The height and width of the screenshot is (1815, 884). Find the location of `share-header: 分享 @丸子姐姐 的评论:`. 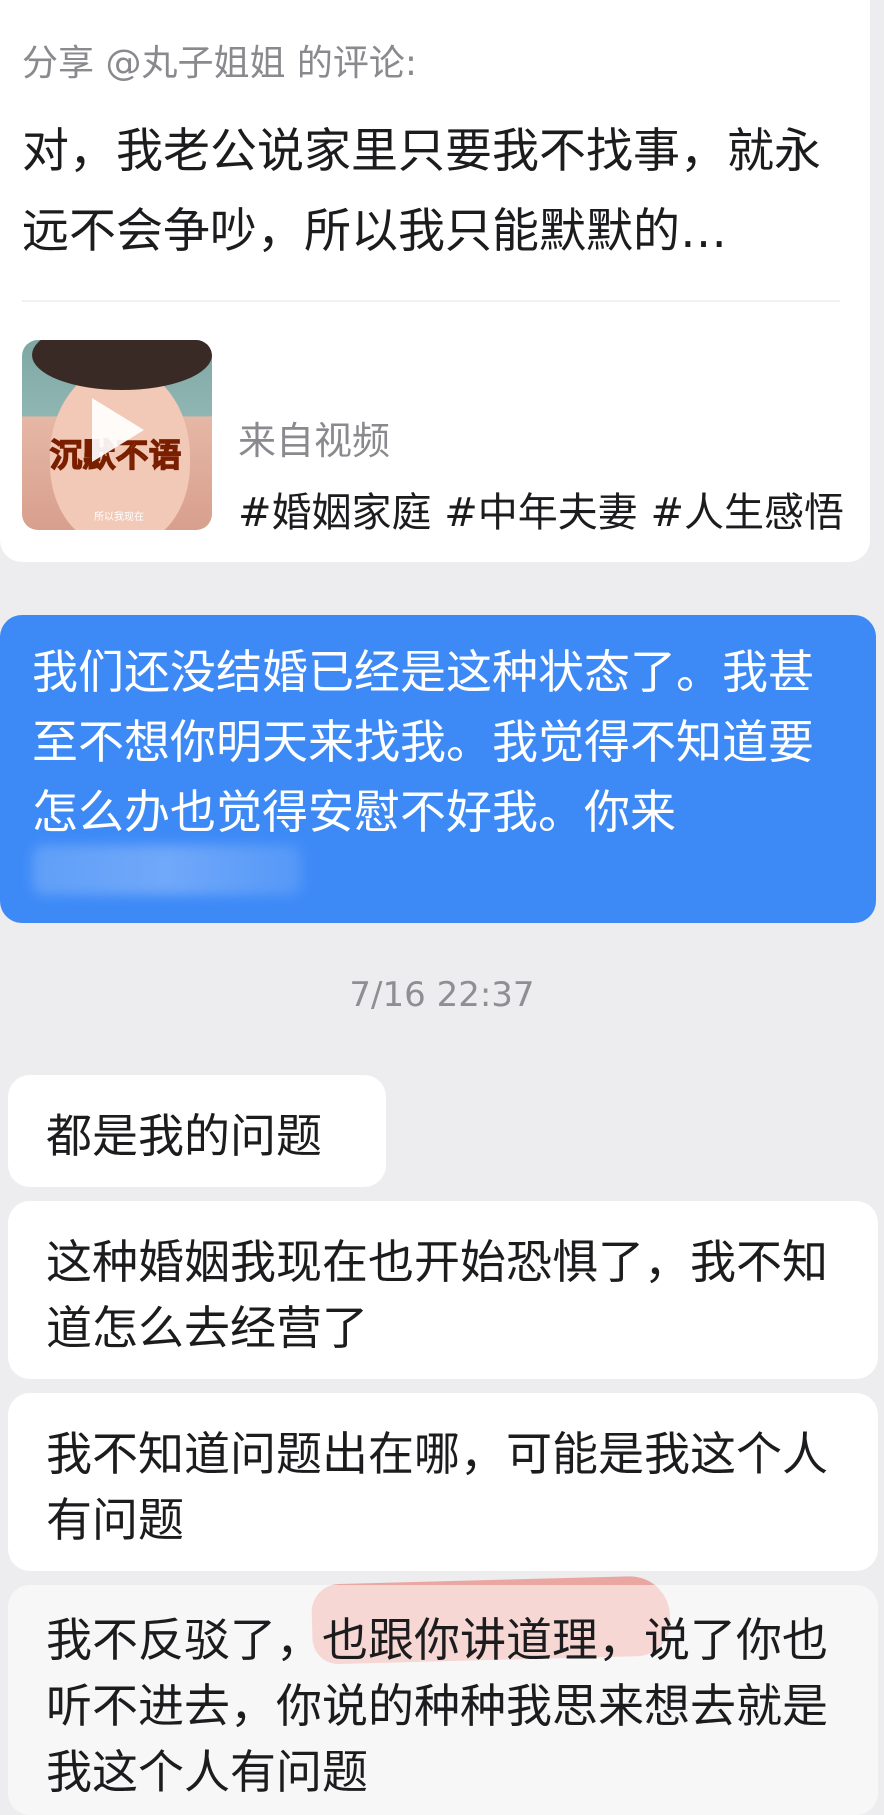

share-header: 分享 @丸子姐姐 的评论: is located at coordinates (220, 63).